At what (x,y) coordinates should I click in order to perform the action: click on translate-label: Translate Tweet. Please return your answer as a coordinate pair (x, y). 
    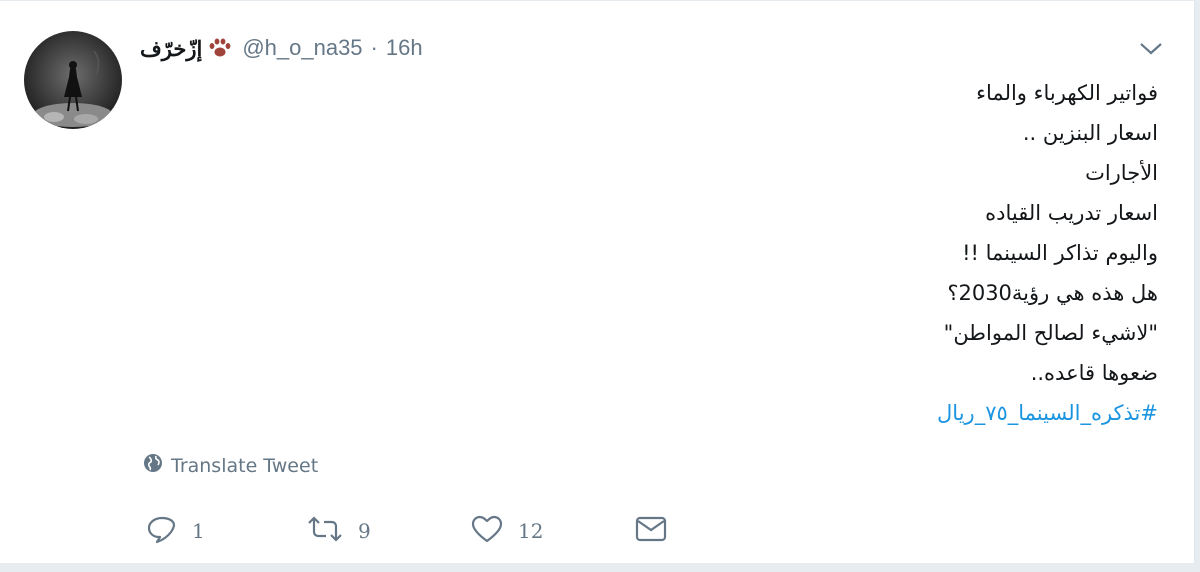
    Looking at the image, I should click on (245, 465).